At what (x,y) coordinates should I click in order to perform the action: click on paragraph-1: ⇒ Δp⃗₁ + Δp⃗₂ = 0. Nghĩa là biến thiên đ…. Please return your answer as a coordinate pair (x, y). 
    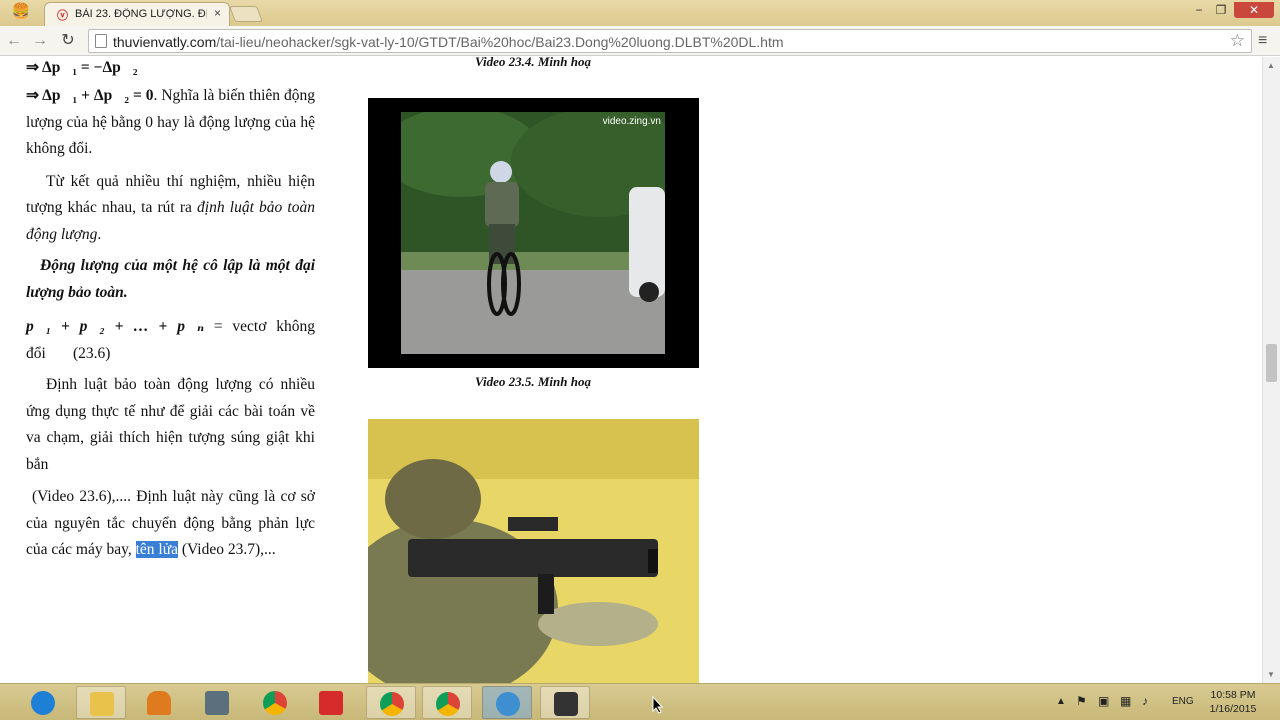
    Looking at the image, I should click on (170, 123).